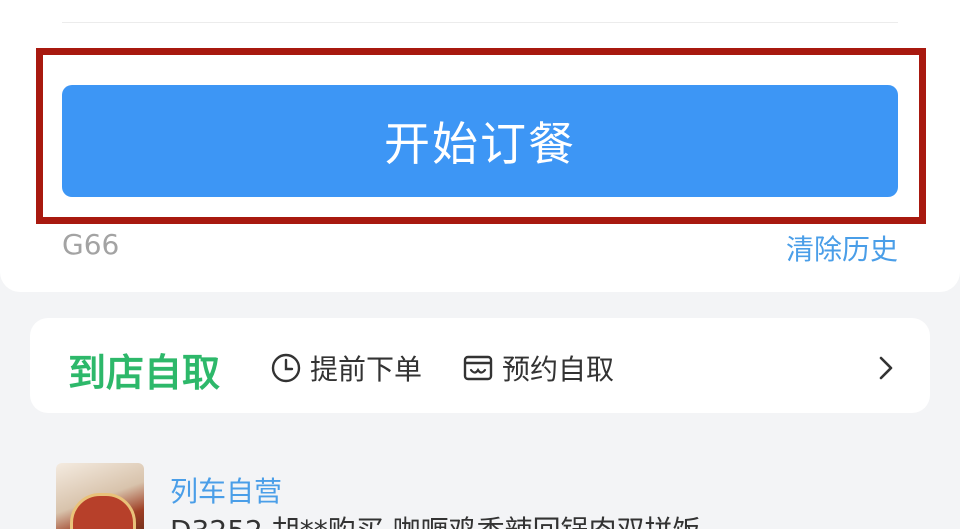 The image size is (960, 529). What do you see at coordinates (886, 368) in the screenshot?
I see `chevron-right-icon` at bounding box center [886, 368].